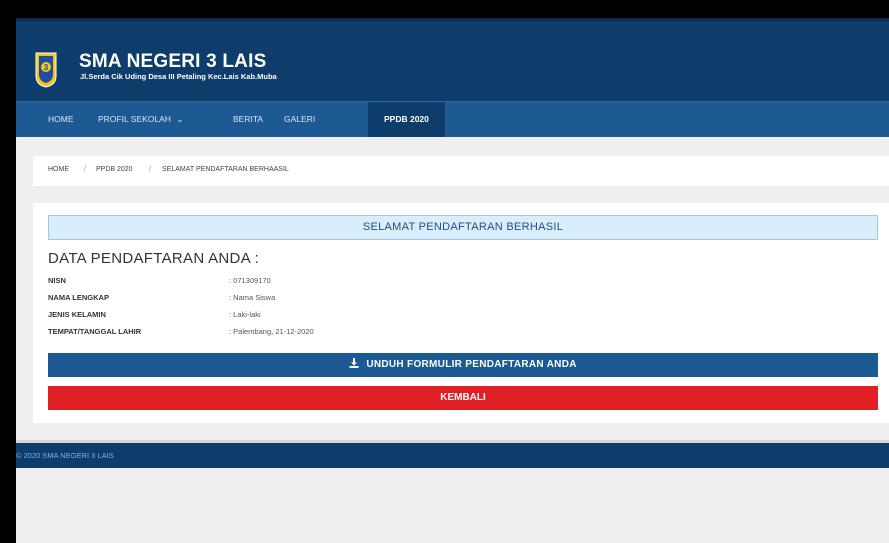  Describe the element at coordinates (77, 314) in the screenshot. I see `field-label: JENIS KELAMIN` at that location.